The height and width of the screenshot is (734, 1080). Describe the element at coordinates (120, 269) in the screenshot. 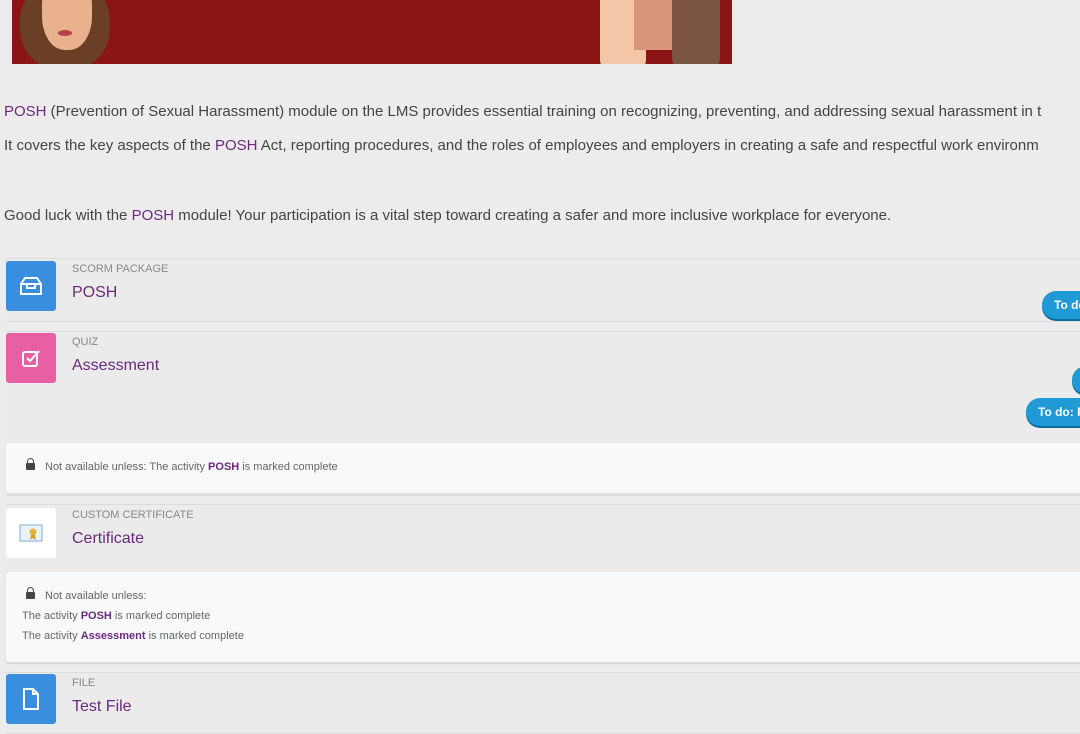

I see `activity-type-label: SCORM PACKAGE` at that location.